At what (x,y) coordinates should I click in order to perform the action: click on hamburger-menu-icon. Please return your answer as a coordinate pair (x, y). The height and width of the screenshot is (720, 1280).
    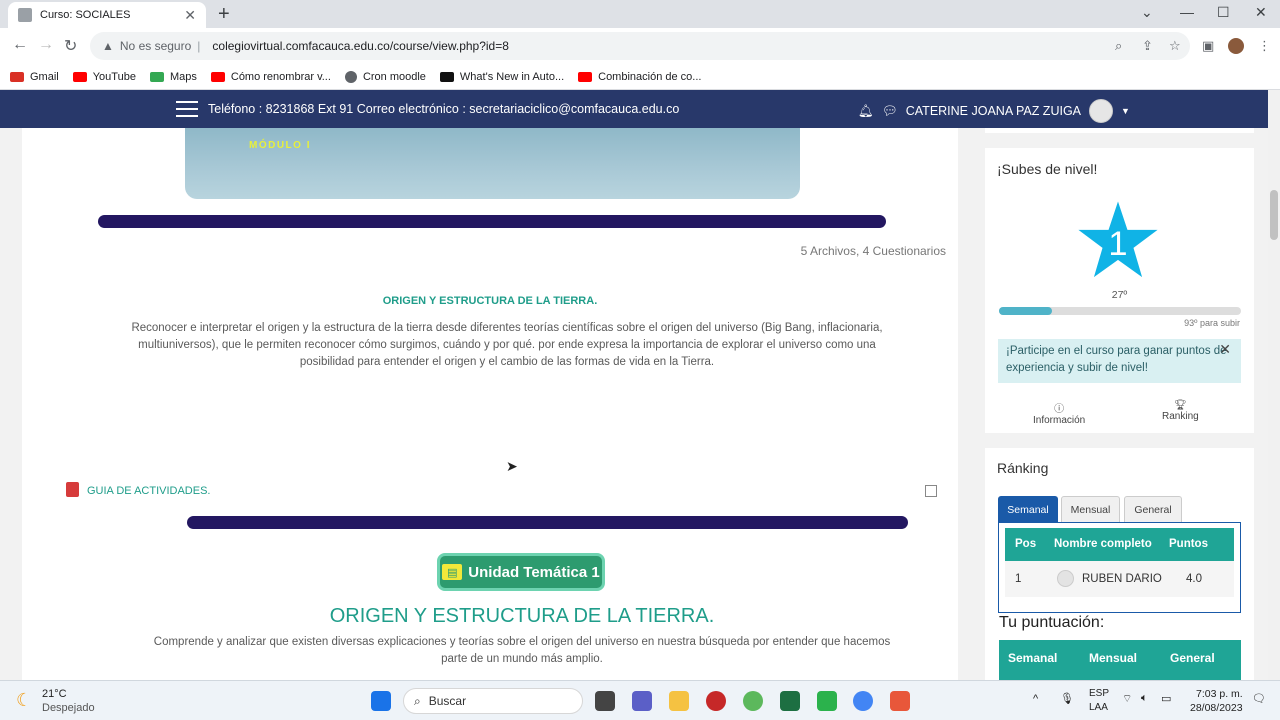
    Looking at the image, I should click on (187, 109).